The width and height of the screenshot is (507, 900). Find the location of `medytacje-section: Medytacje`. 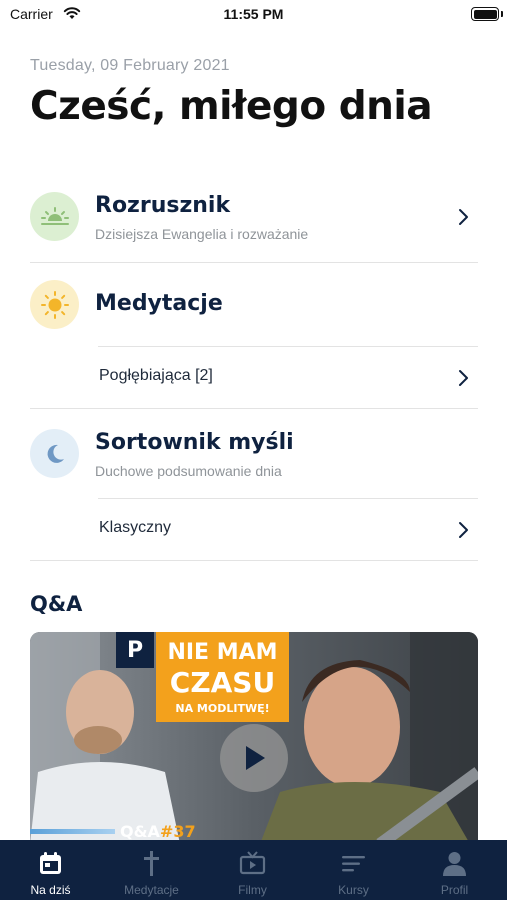

medytacje-section: Medytacje is located at coordinates (254, 306).